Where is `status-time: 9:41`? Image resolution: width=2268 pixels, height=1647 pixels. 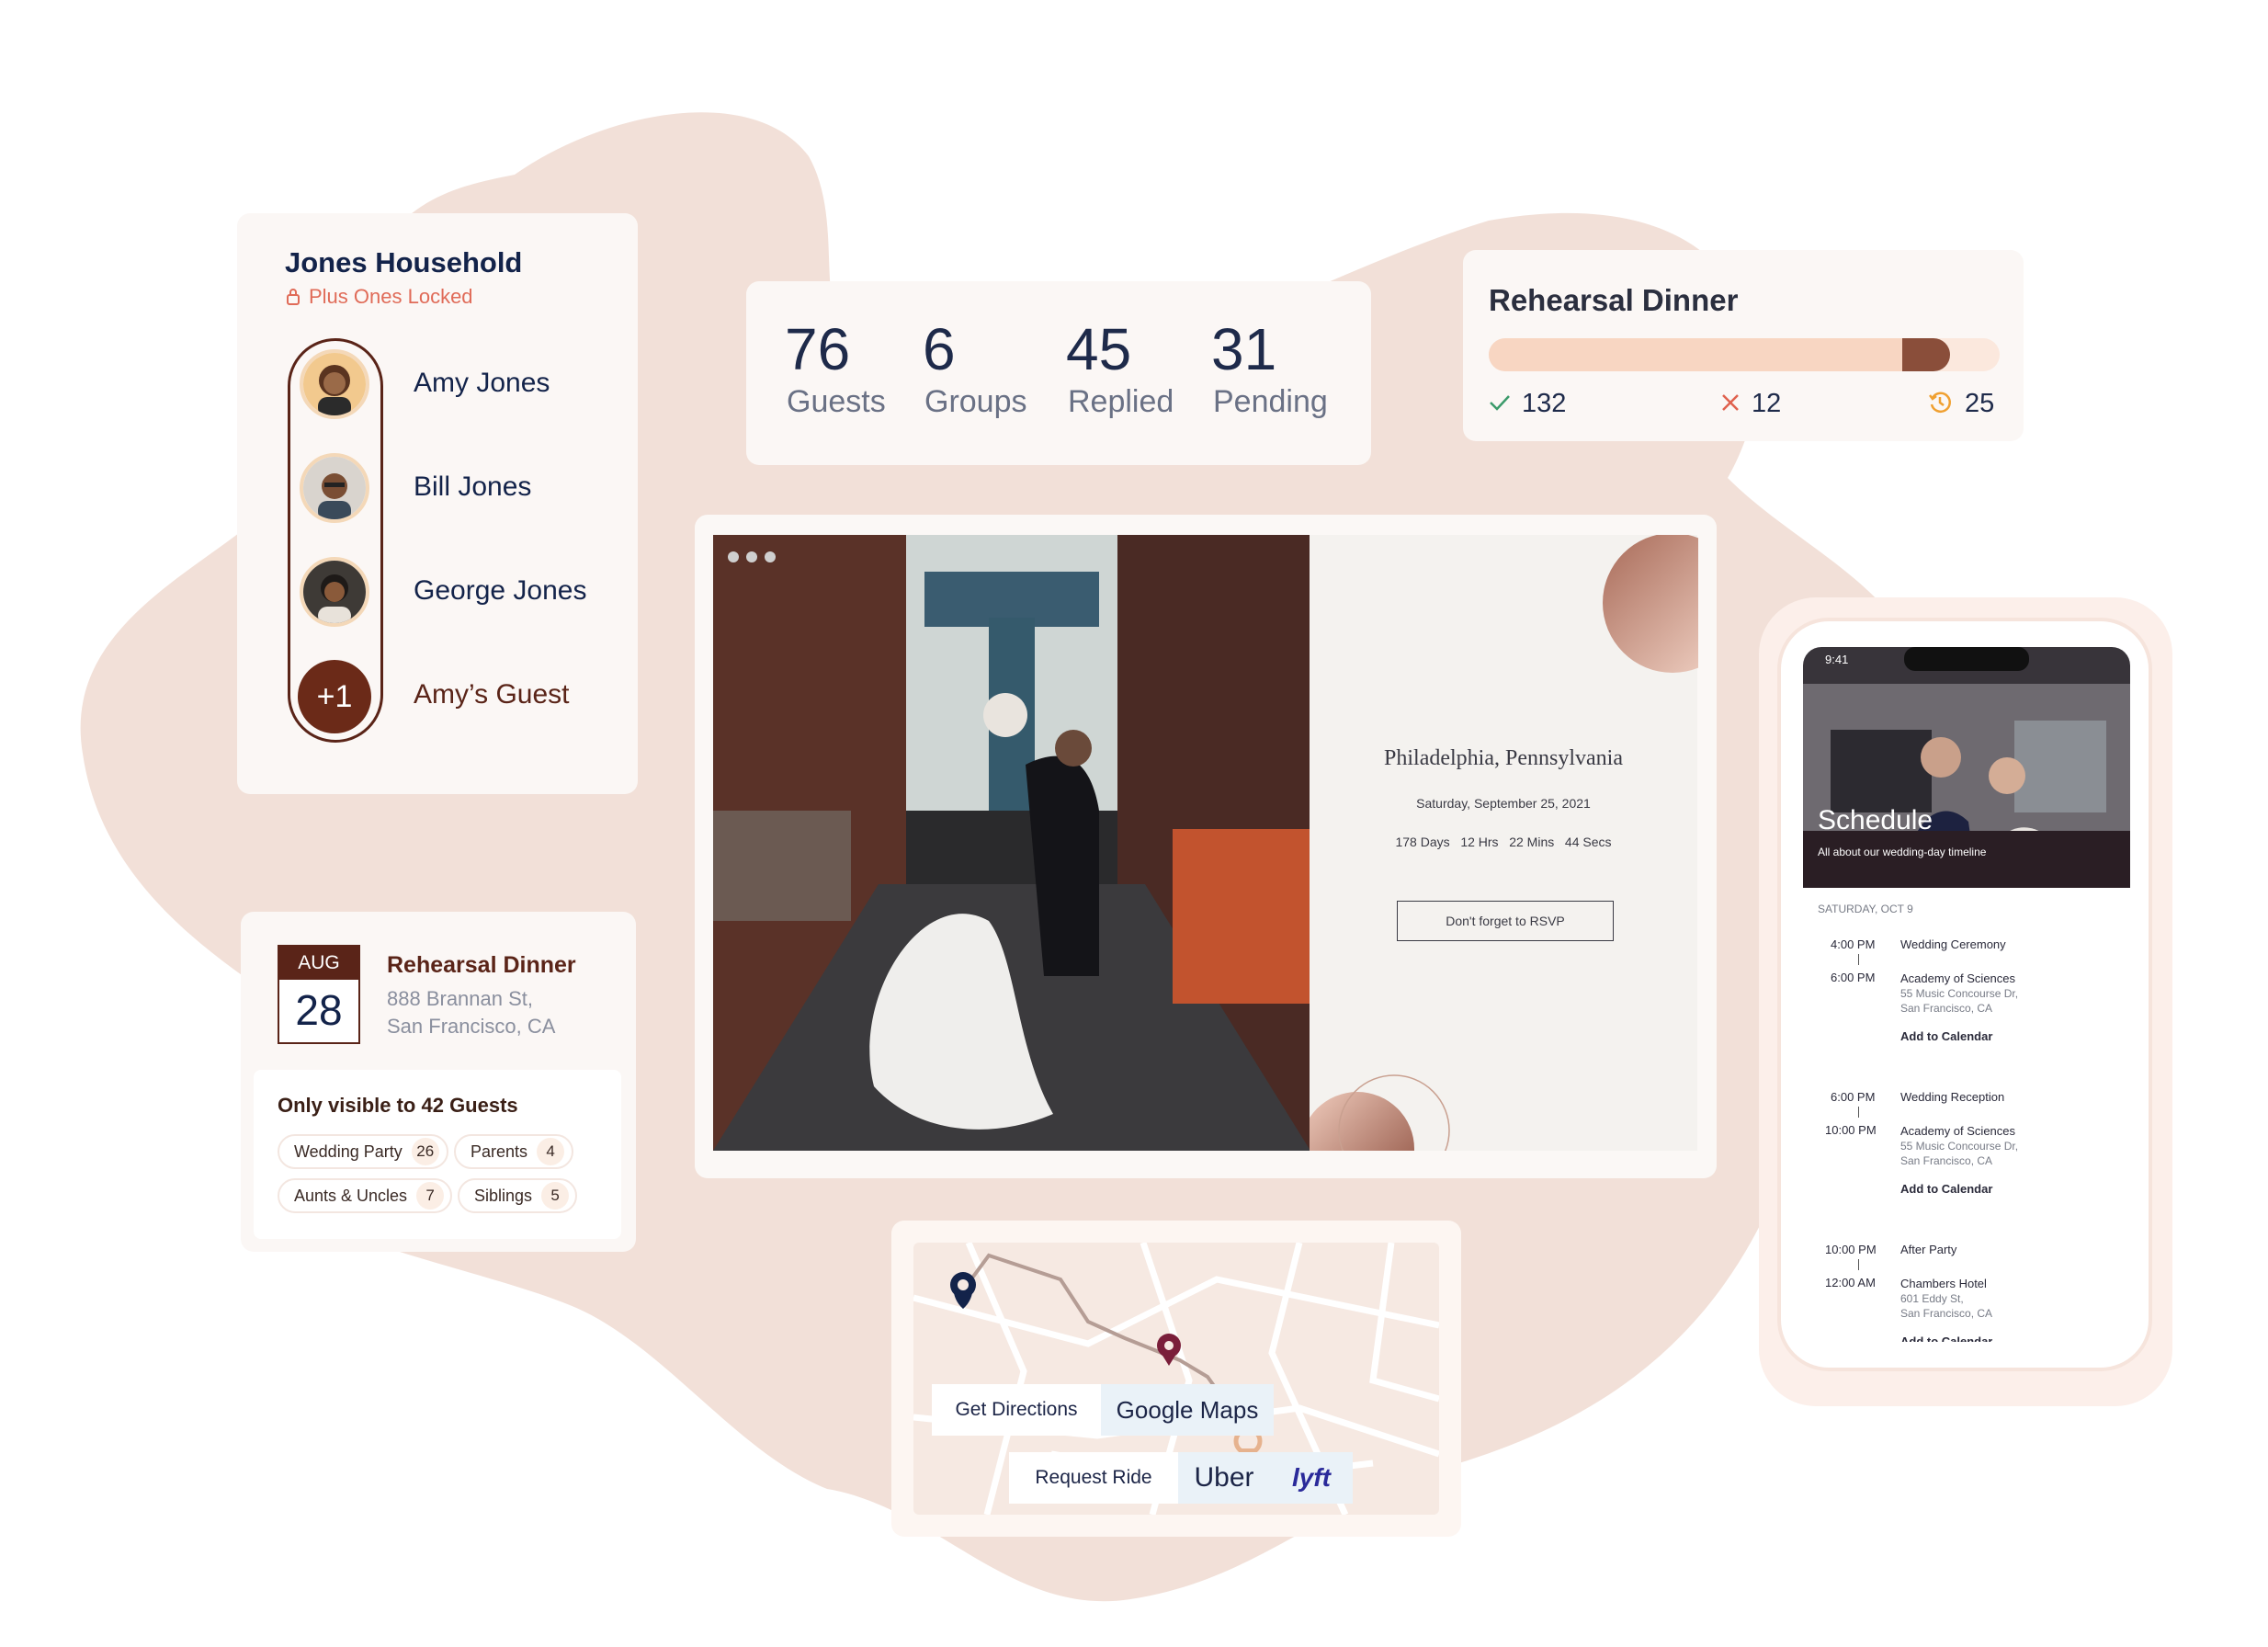 status-time: 9:41 is located at coordinates (1837, 659).